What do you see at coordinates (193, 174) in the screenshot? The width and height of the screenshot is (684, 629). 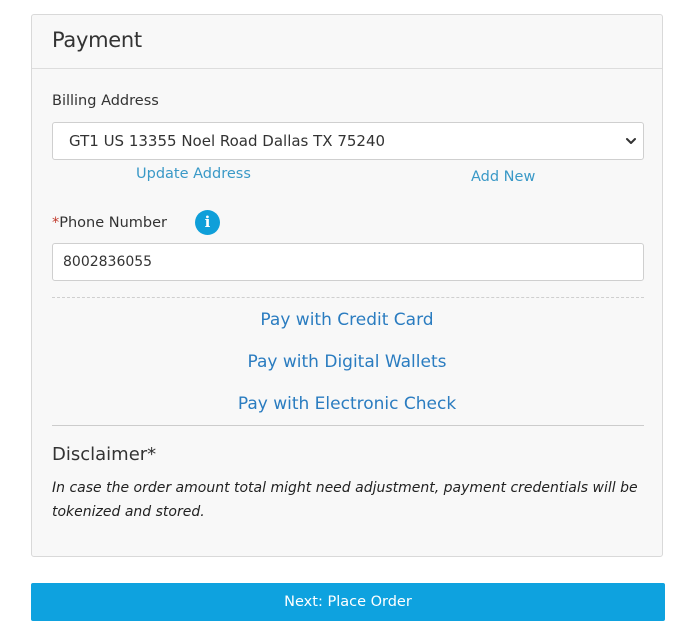 I see `update-address-link: Update Address` at bounding box center [193, 174].